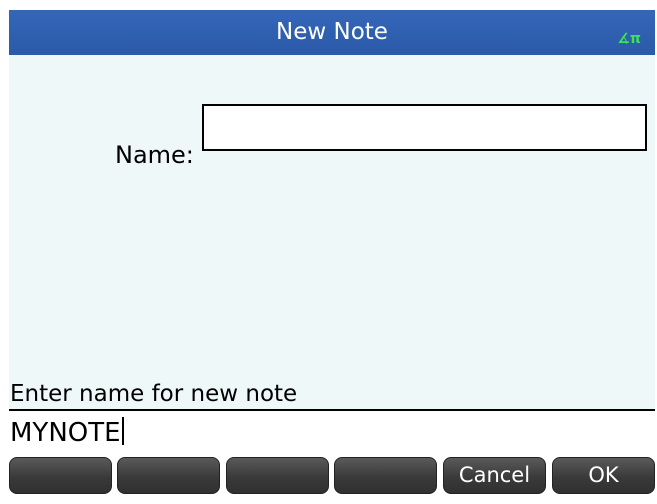  Describe the element at coordinates (154, 394) in the screenshot. I see `help-text: Enter name for new note` at that location.